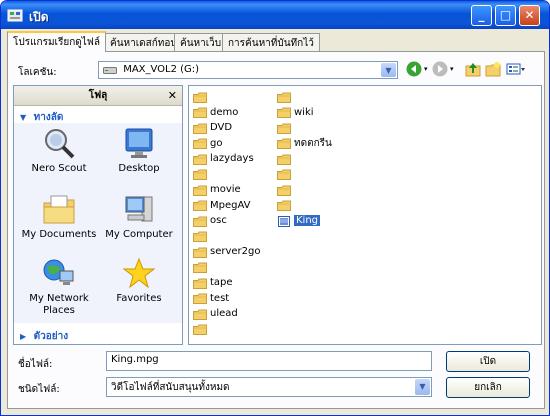 The width and height of the screenshot is (550, 416). What do you see at coordinates (269, 387) in the screenshot?
I see `filetype-dropdown: วิดีโอไฟล์ที่สนับสนุนทั้งหมด ▼` at bounding box center [269, 387].